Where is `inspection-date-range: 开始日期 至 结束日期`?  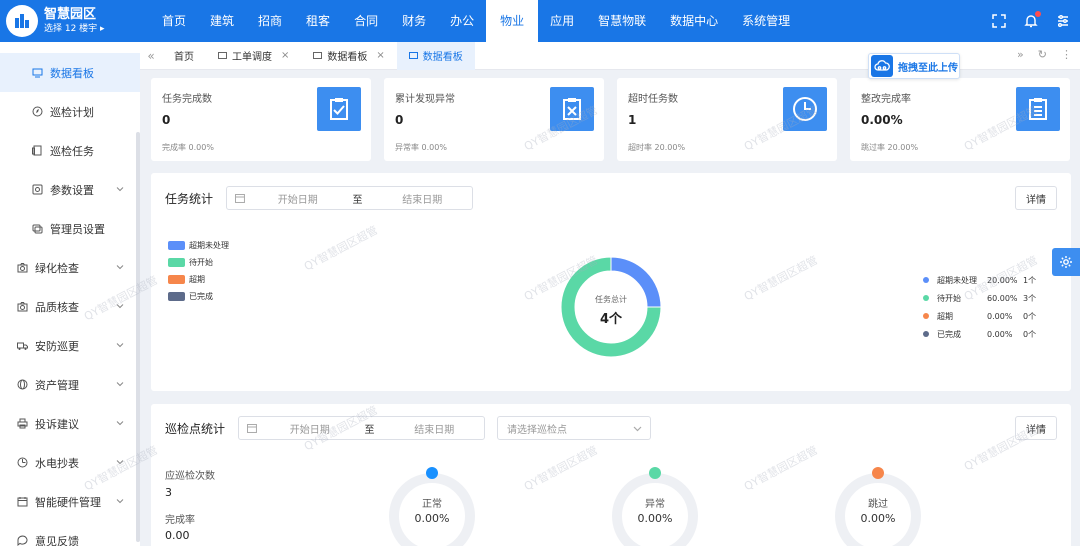
inspection-date-range: 开始日期 至 结束日期 is located at coordinates (361, 428).